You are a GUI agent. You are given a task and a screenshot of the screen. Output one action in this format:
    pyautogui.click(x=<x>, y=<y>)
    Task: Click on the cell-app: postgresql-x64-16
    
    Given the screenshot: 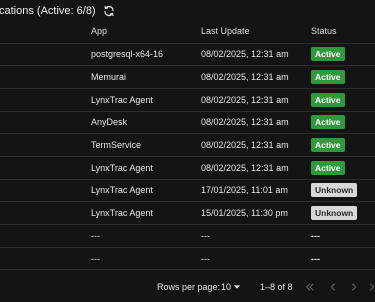 What is the action you would take?
    pyautogui.click(x=127, y=54)
    